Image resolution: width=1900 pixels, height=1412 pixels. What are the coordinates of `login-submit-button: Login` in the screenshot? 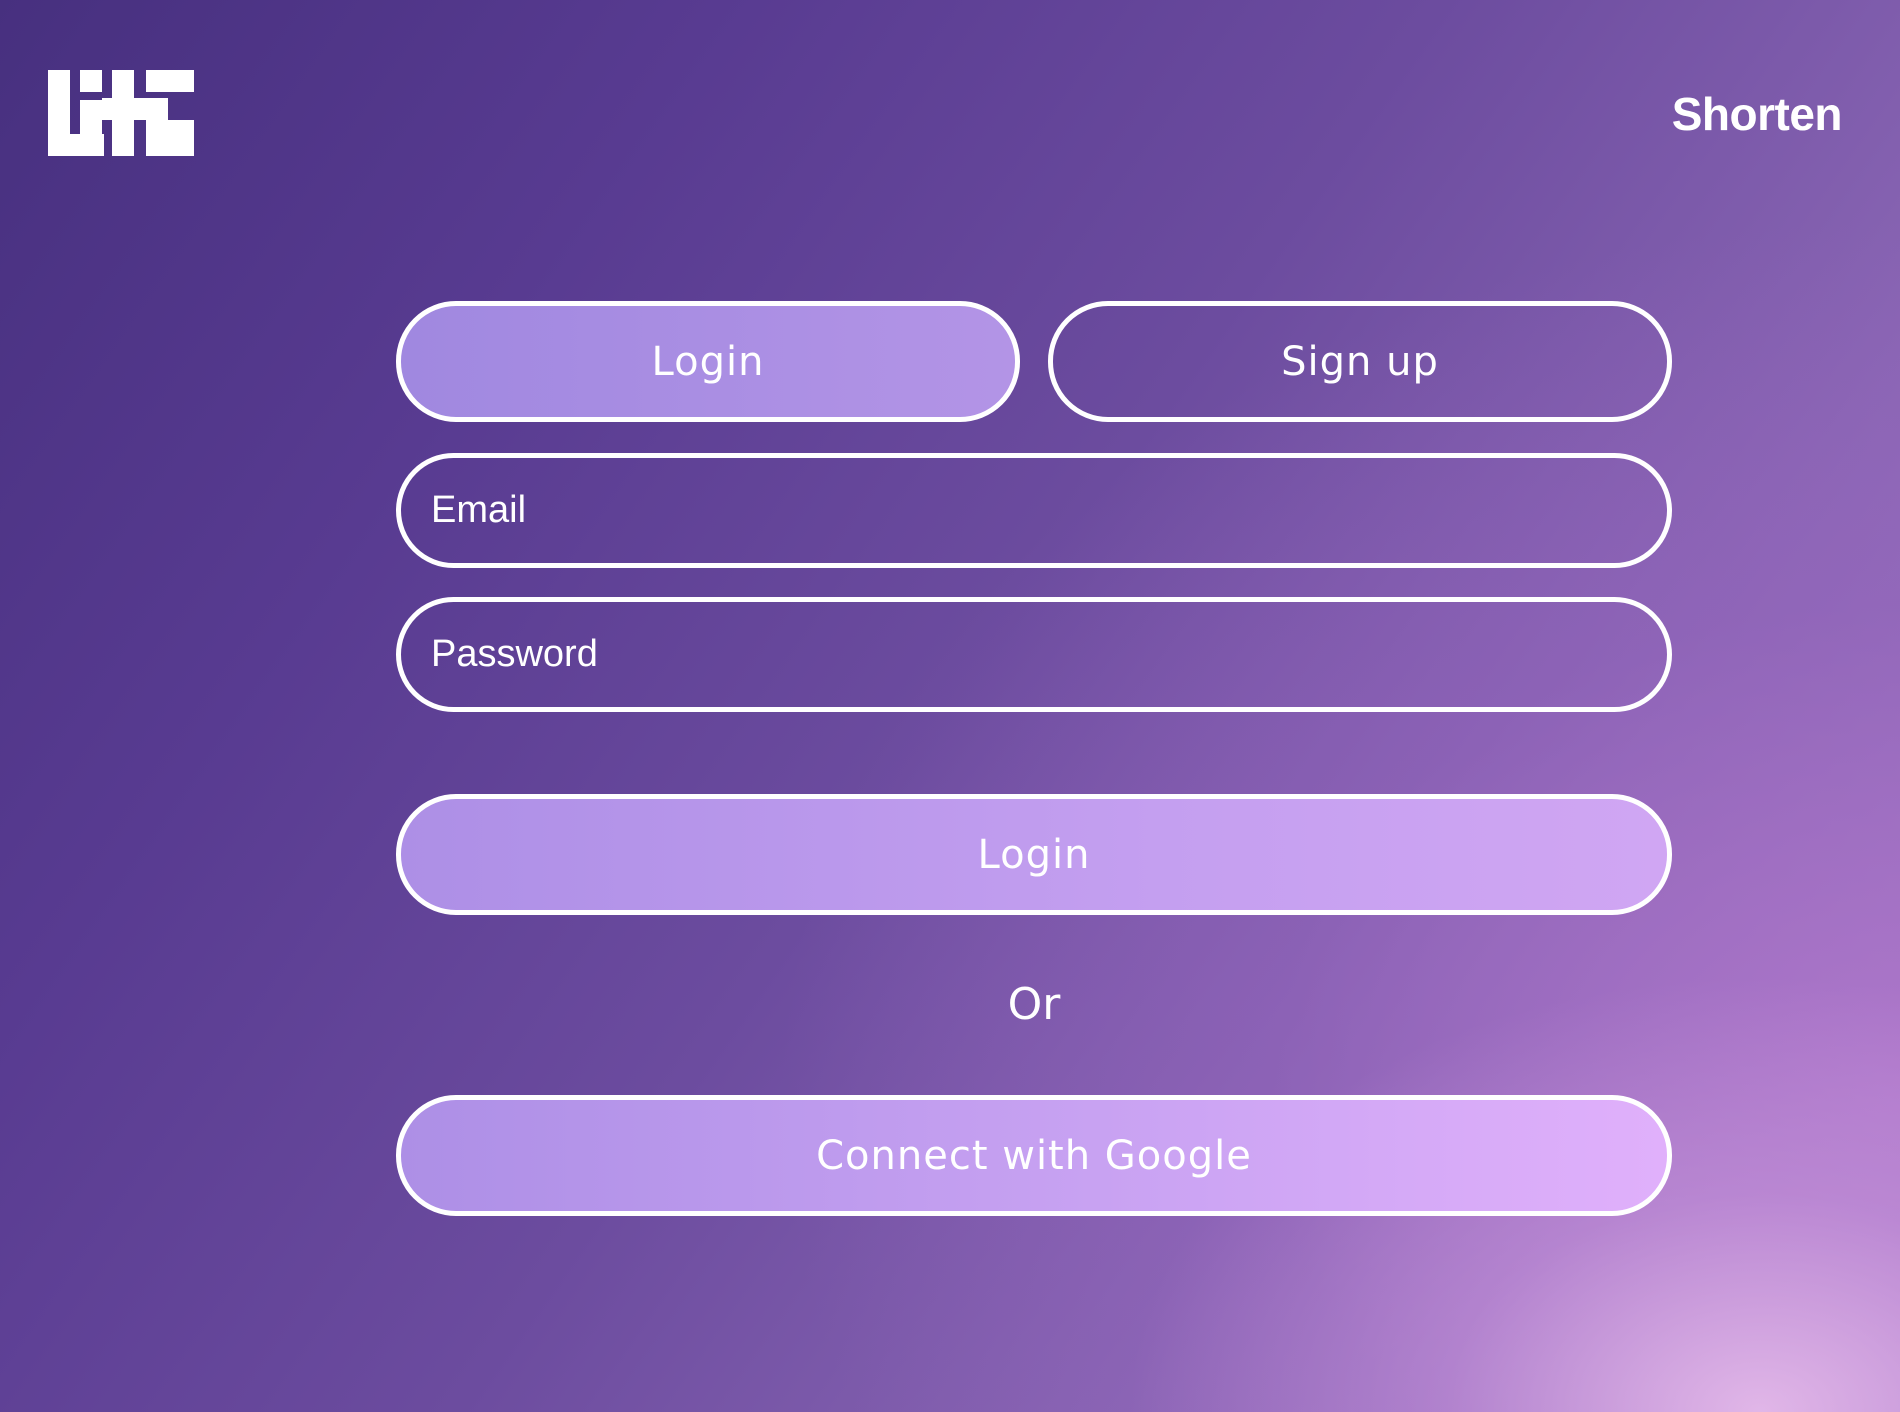 It's located at (1034, 854).